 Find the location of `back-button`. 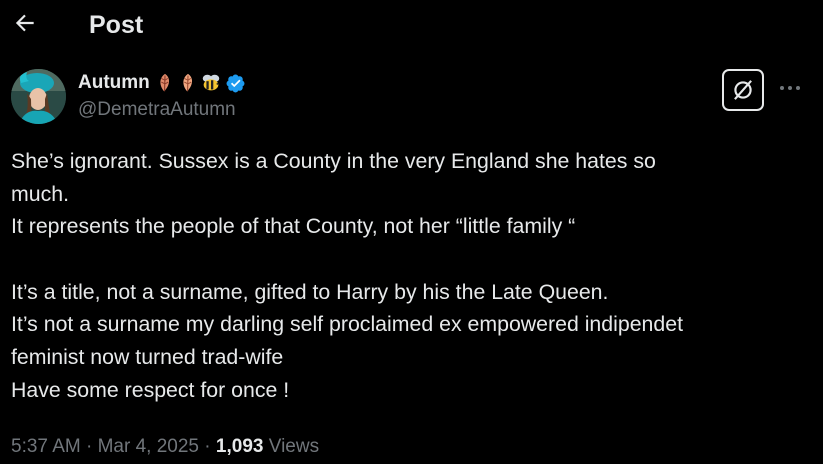

back-button is located at coordinates (27, 25).